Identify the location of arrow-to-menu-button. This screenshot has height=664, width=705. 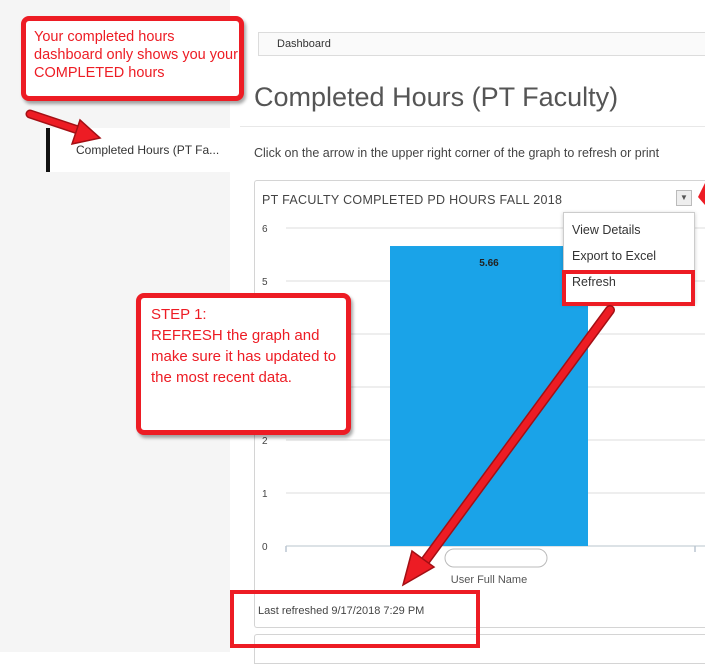
(701, 194).